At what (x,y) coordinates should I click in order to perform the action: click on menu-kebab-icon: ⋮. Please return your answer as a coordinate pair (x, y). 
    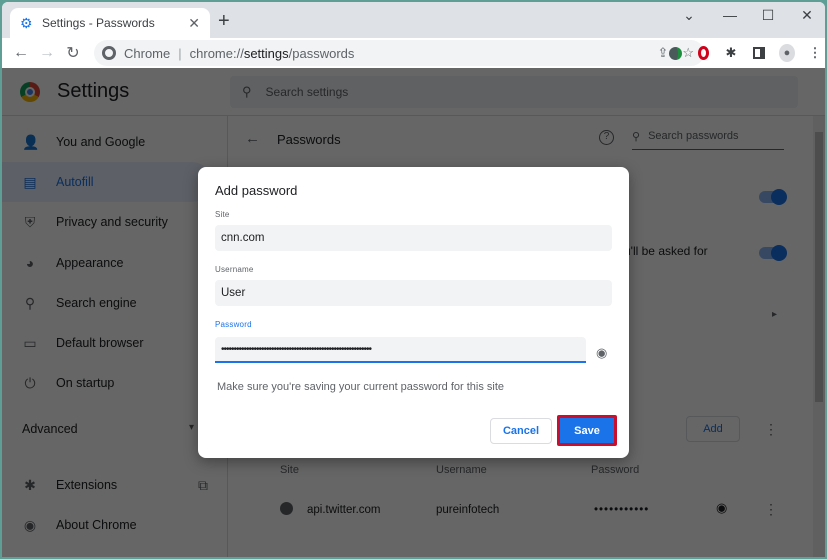
    Looking at the image, I should click on (815, 53).